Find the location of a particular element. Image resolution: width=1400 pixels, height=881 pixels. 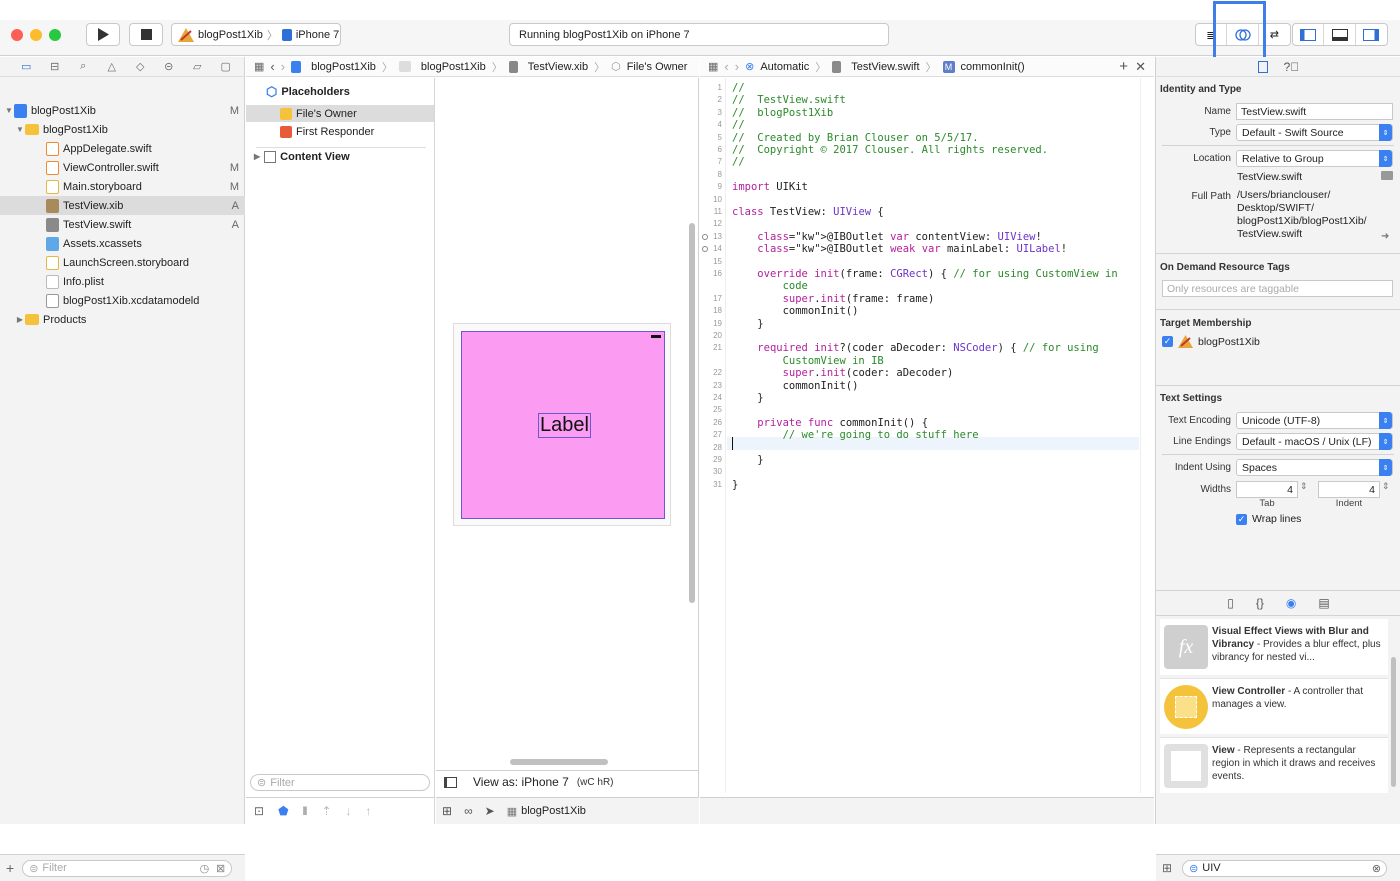

outline-item-content-view: ▶ Content View is located at coordinates (302, 156).